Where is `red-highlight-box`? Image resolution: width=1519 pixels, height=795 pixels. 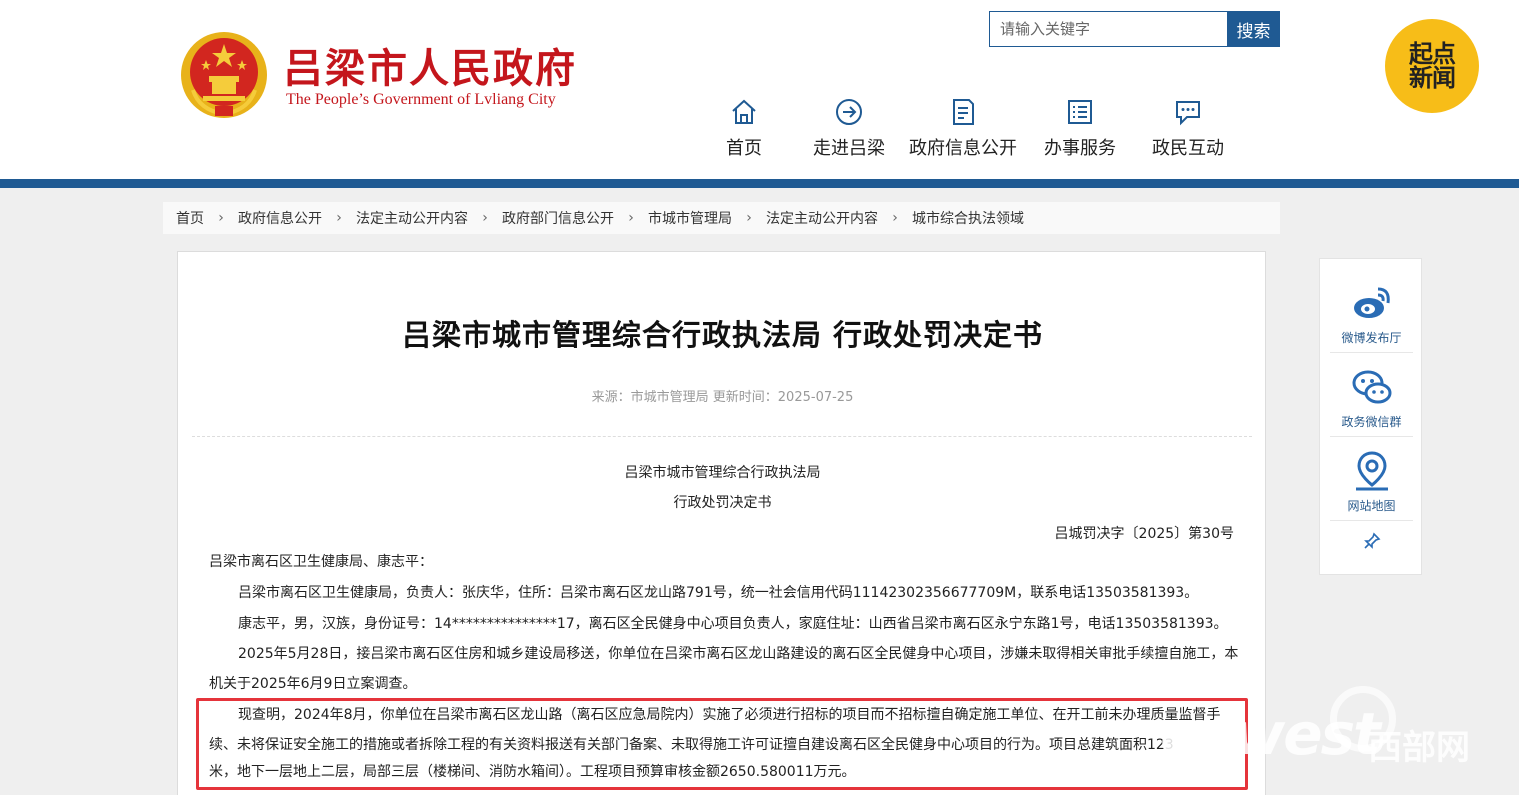
red-highlight-box is located at coordinates (722, 744).